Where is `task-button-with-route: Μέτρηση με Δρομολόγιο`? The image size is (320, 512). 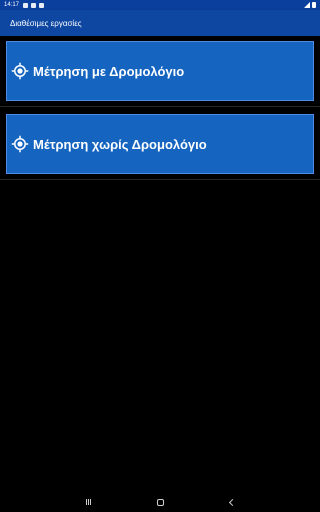 task-button-with-route: Μέτρηση με Δρομολόγιο is located at coordinates (160, 71).